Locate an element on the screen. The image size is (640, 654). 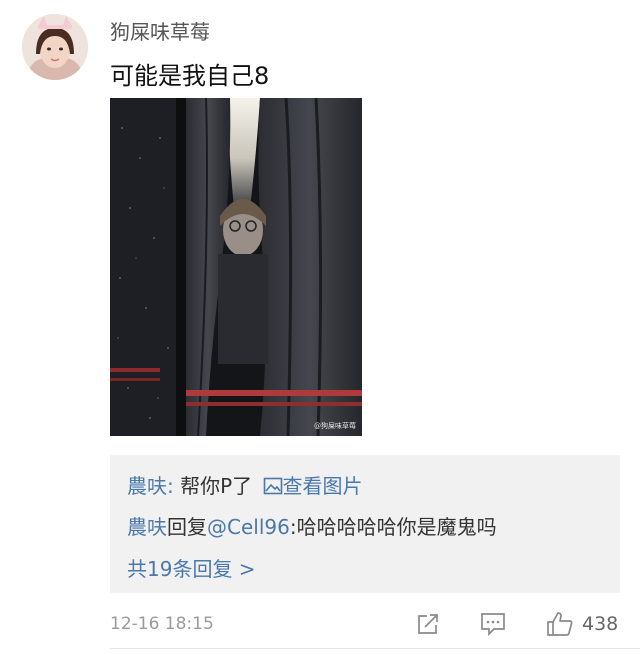
share-icon is located at coordinates (428, 626).